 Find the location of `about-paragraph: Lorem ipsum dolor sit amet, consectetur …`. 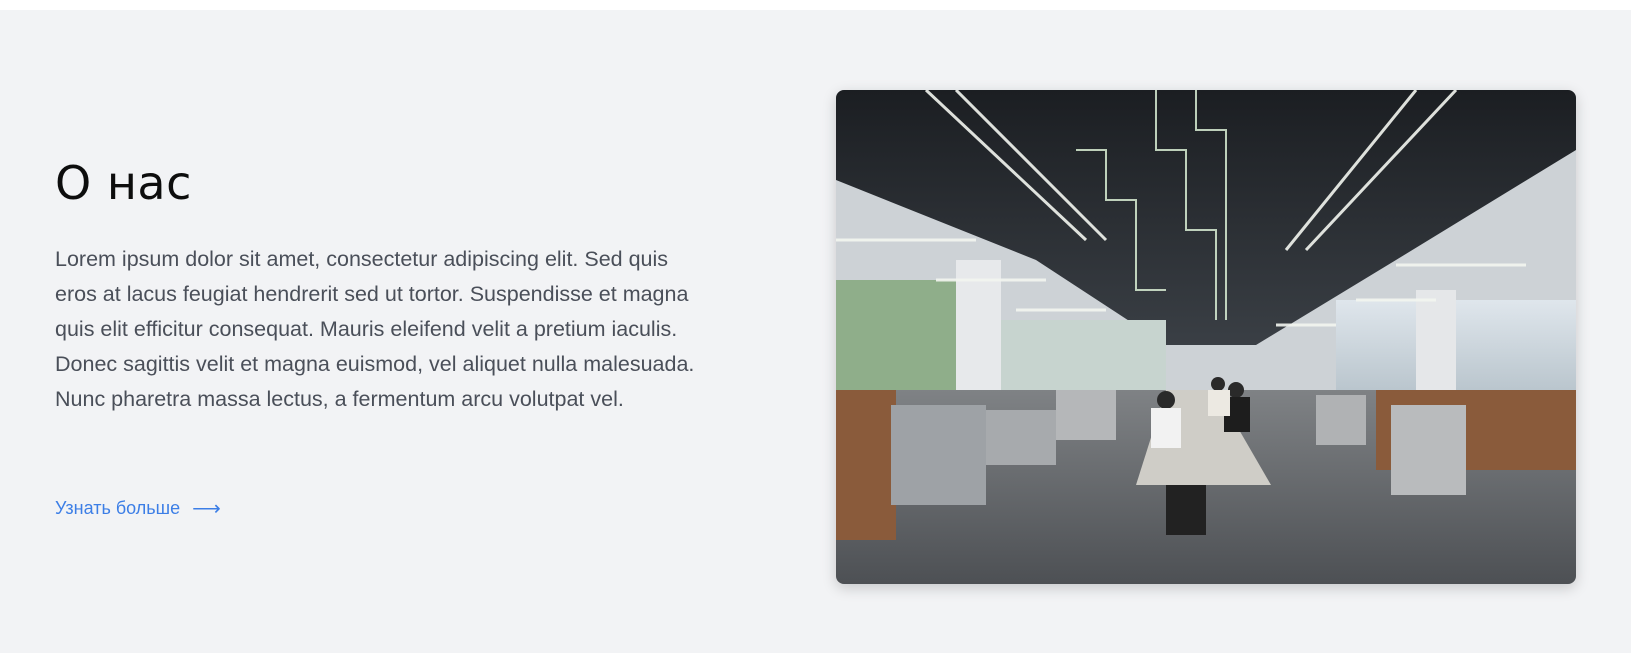

about-paragraph: Lorem ipsum dolor sit amet, consectetur … is located at coordinates (375, 329).